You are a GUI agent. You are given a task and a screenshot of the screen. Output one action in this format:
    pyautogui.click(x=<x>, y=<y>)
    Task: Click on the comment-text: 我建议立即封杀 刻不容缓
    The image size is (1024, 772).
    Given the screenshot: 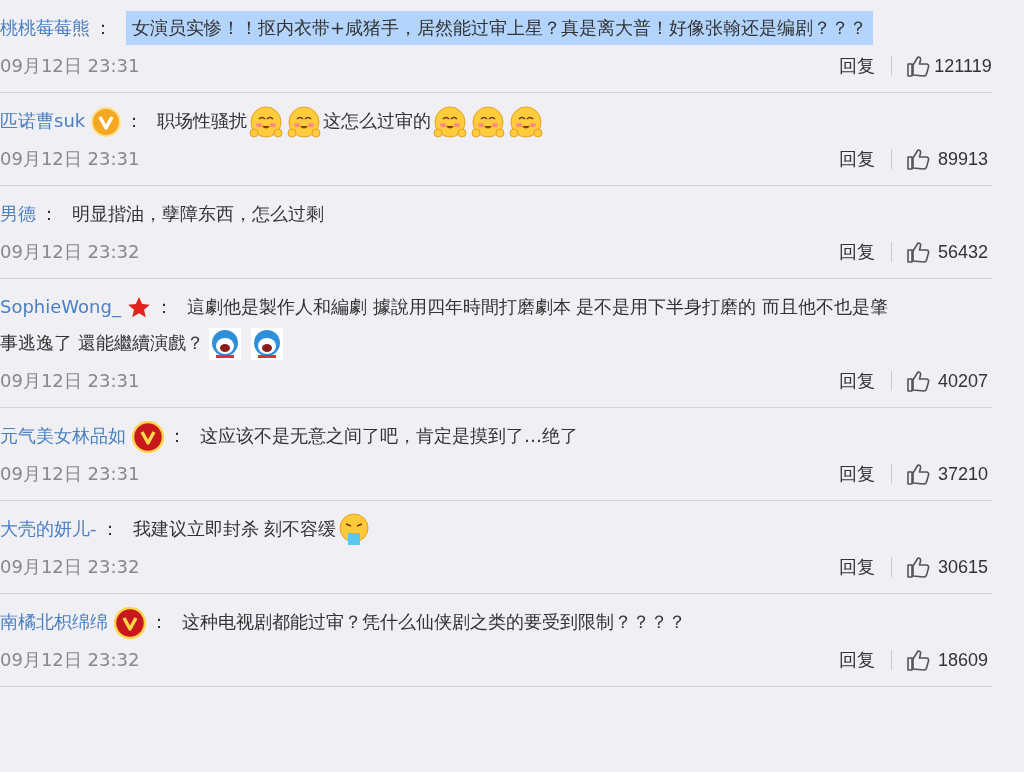 What is the action you would take?
    pyautogui.click(x=234, y=529)
    